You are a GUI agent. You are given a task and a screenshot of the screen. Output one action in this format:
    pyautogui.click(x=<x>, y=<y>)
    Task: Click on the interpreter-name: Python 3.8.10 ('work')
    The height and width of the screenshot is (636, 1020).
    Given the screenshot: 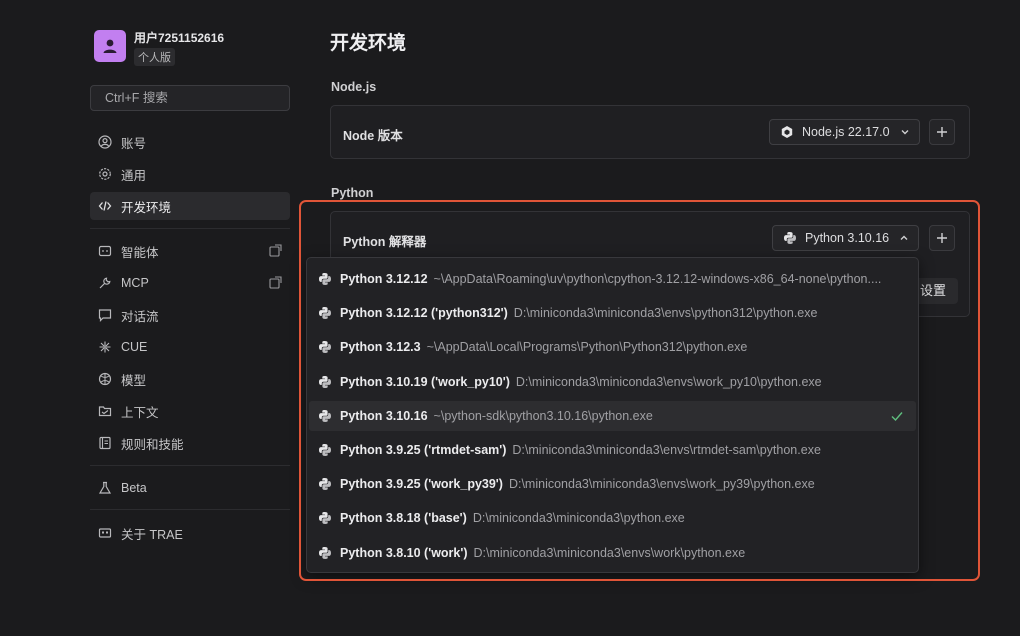 What is the action you would take?
    pyautogui.click(x=404, y=553)
    